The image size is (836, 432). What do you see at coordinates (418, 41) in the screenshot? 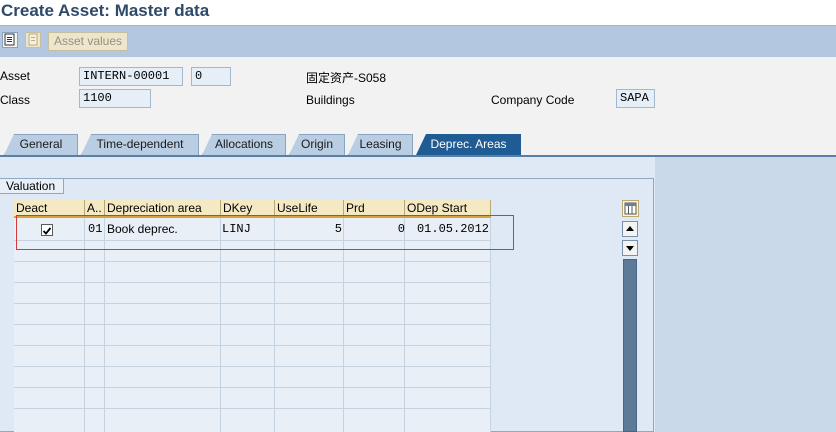
I see `application-toolbar: Asset values` at bounding box center [418, 41].